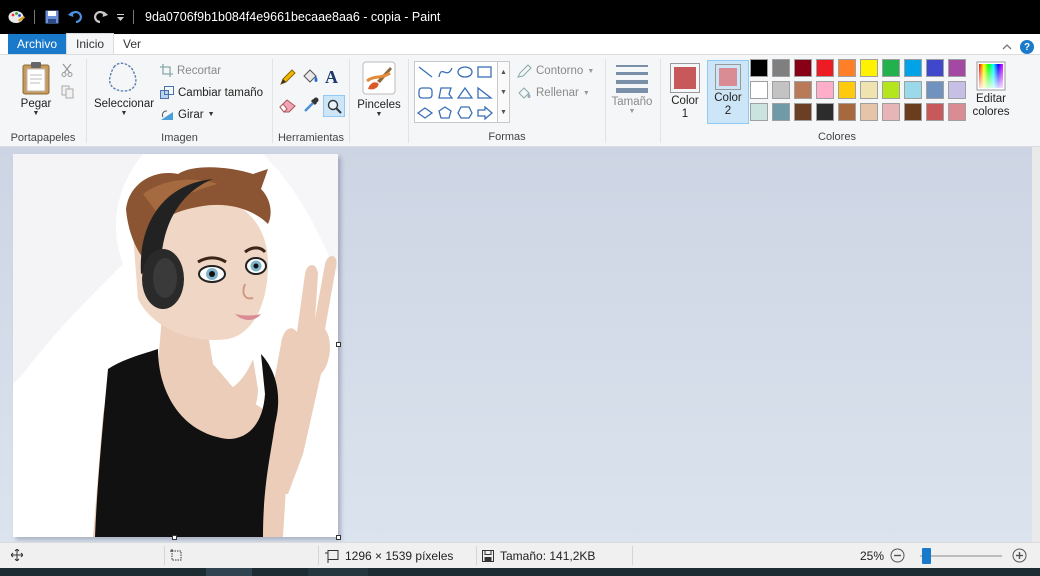  I want to click on rotate-dropdown-icon: ▼, so click(211, 114).